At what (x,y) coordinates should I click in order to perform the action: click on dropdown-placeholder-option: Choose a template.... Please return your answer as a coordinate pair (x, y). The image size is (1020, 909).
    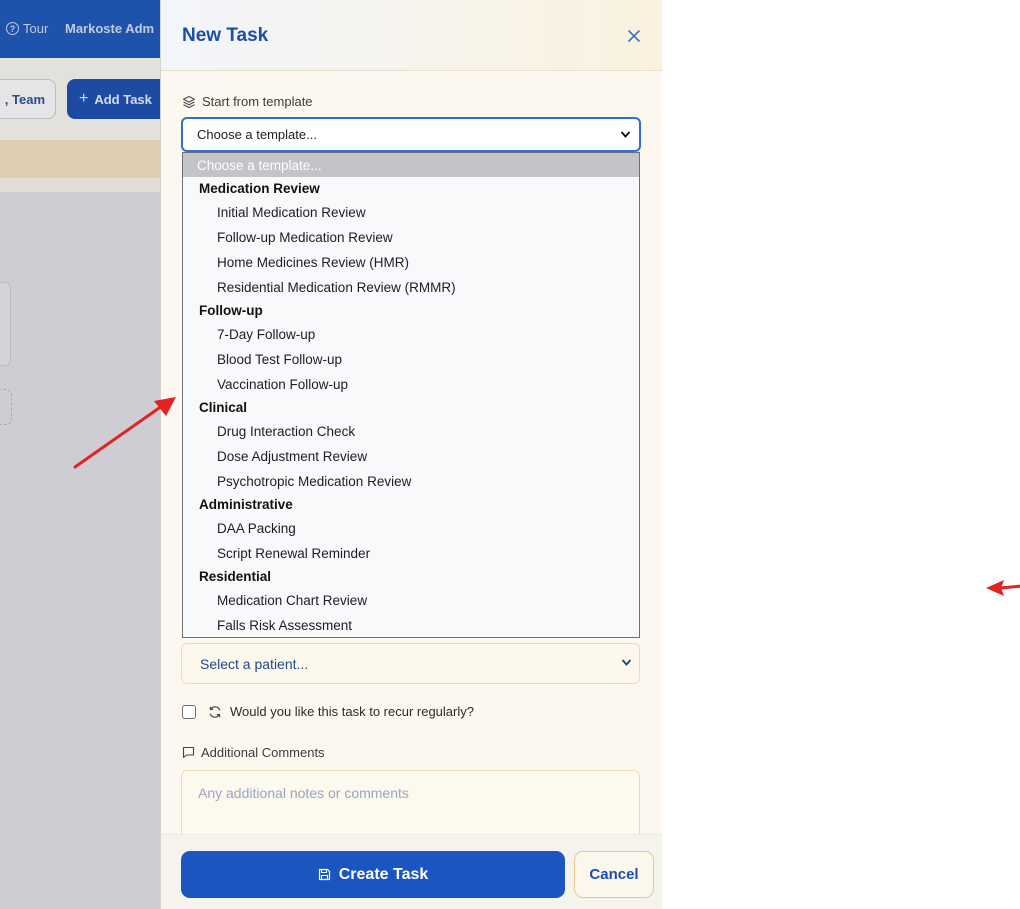
    Looking at the image, I should click on (411, 165).